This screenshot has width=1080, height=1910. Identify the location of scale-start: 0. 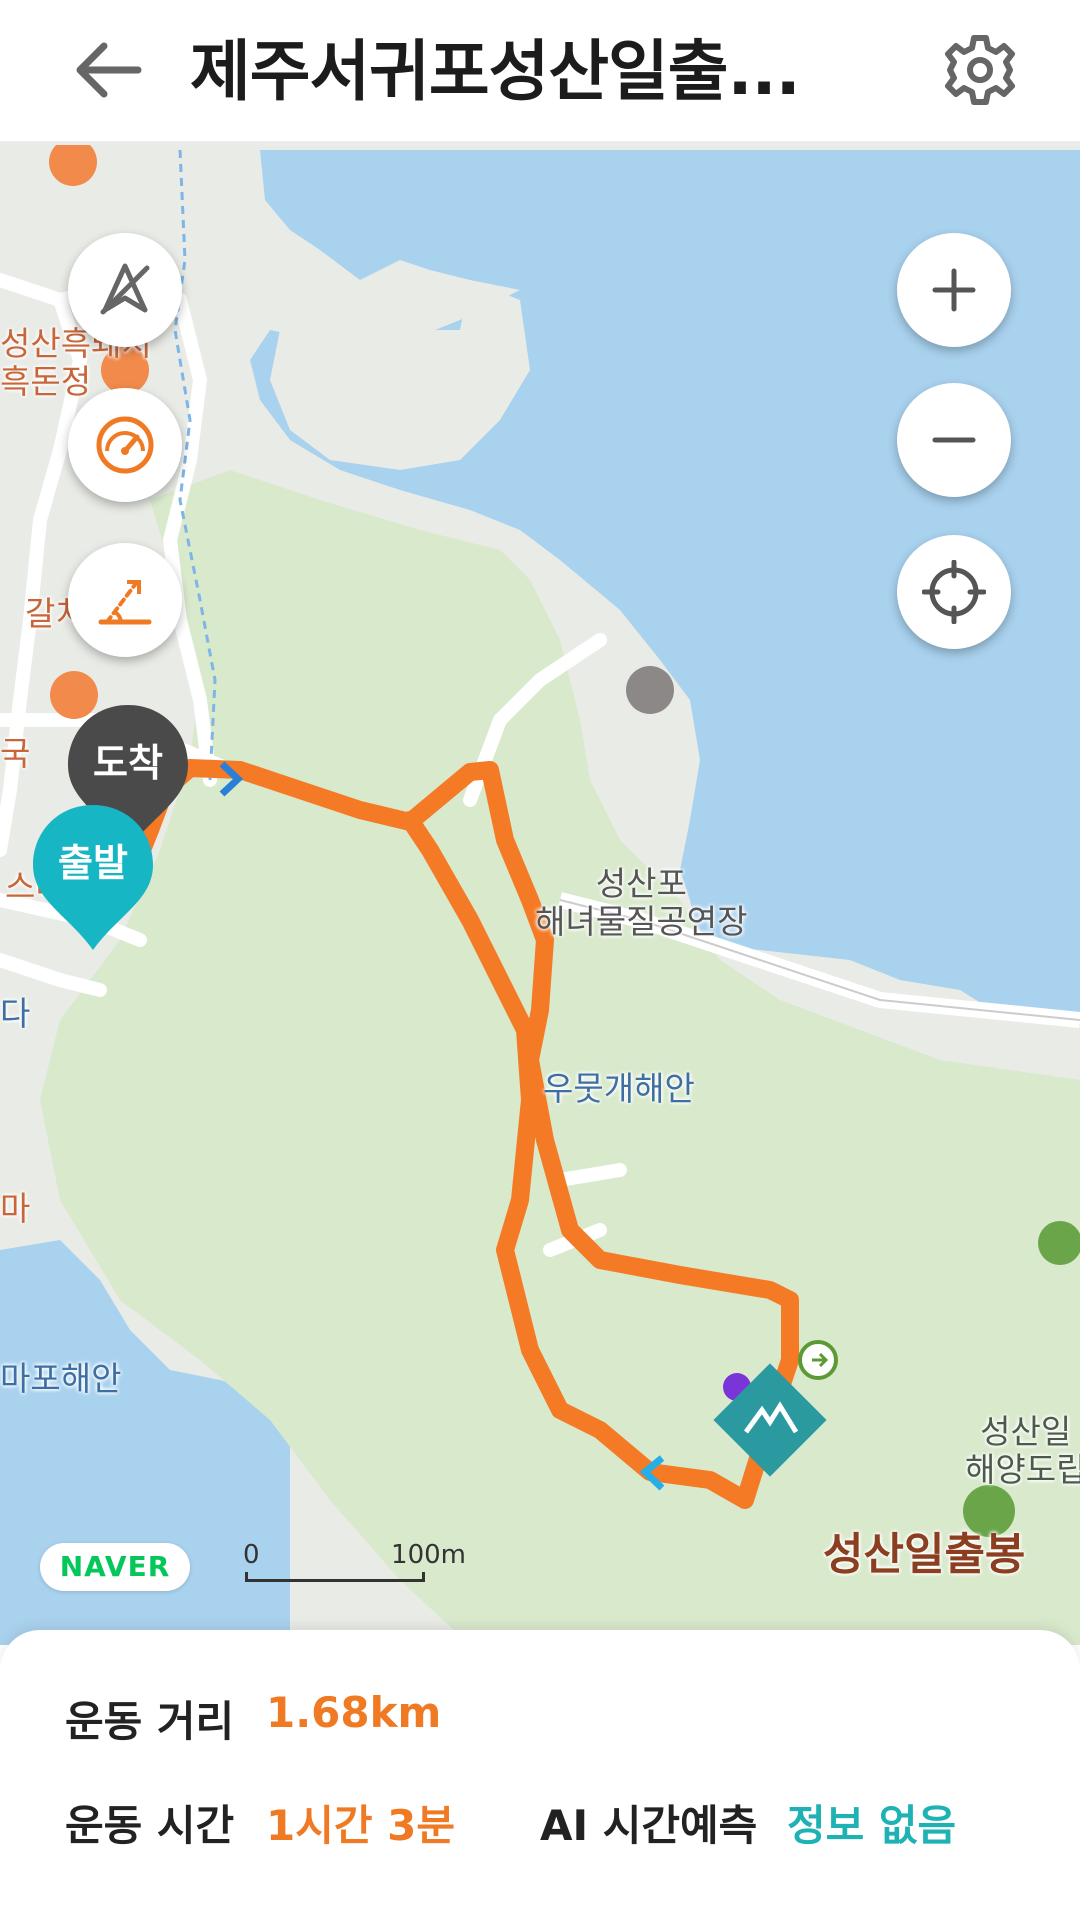
(251, 1555).